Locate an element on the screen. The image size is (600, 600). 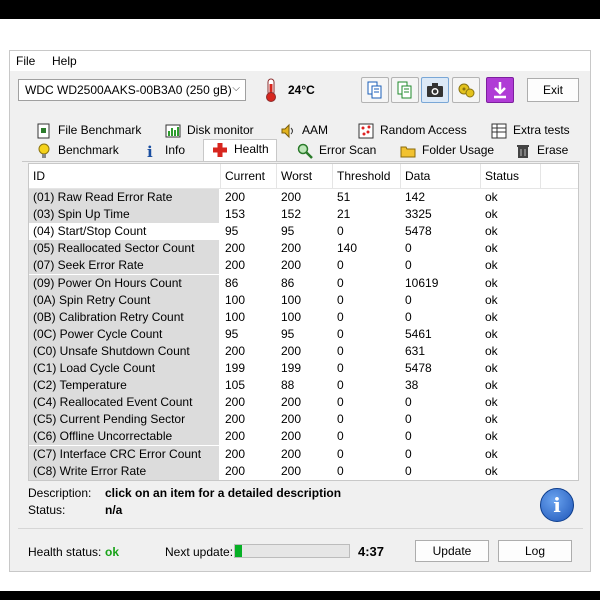
footer-separator is located at coordinates (300, 528).